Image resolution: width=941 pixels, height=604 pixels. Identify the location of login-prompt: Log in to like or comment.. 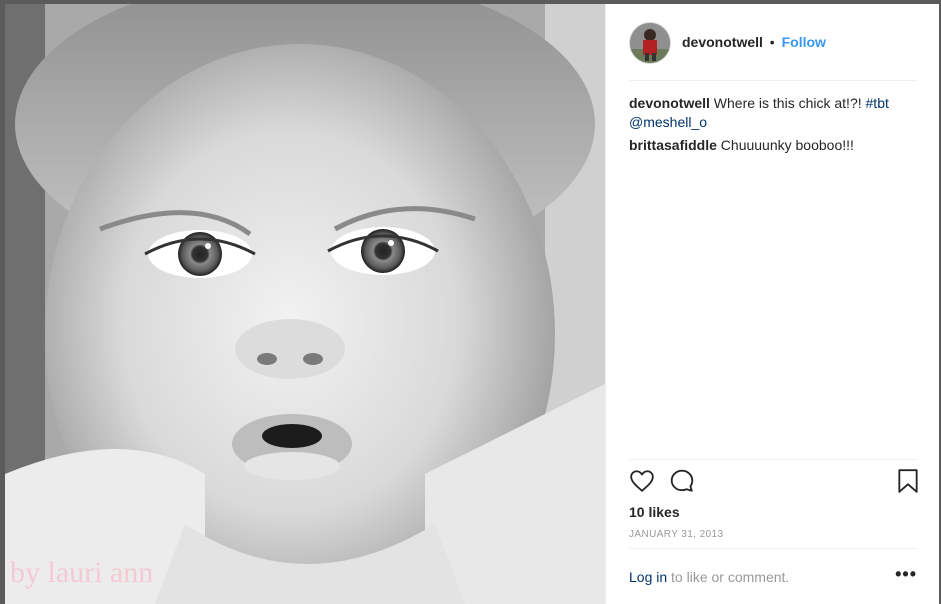
(709, 577).